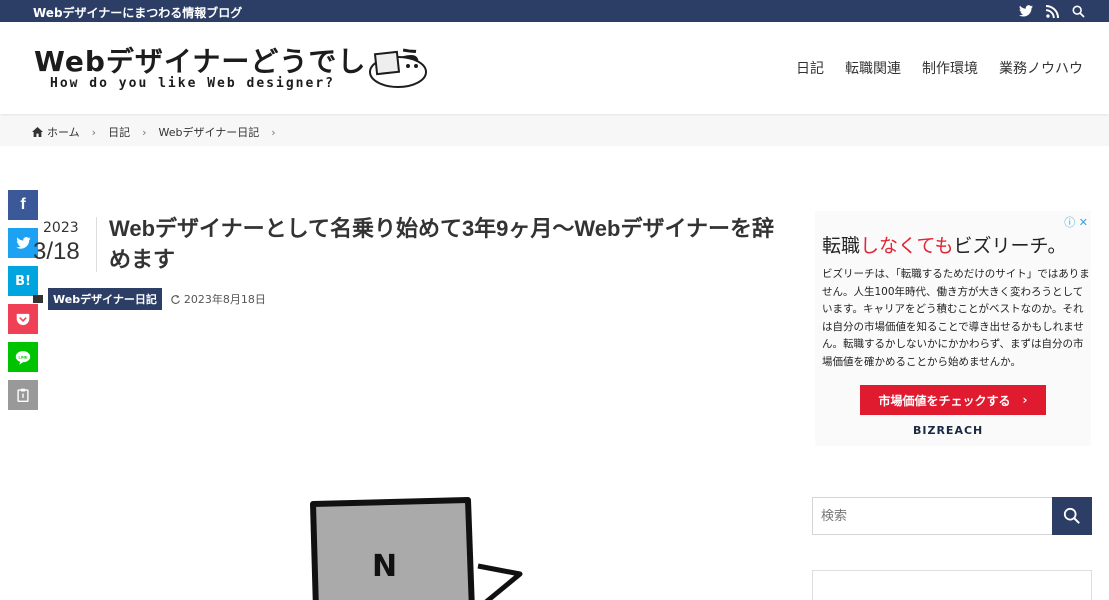  Describe the element at coordinates (192, 83) in the screenshot. I see `logo-subtitle: How do you like Web designer?` at that location.